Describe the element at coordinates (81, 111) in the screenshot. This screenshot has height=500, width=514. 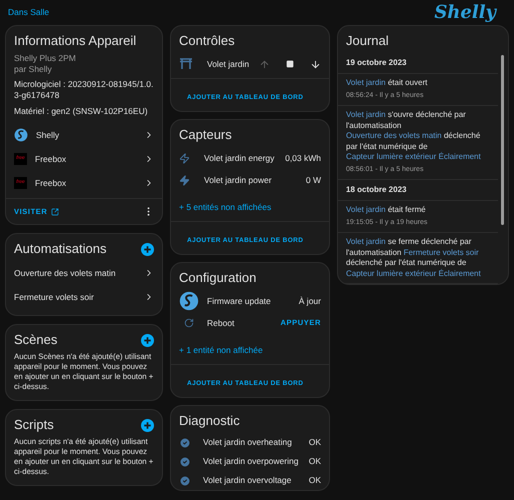
I see `hardware-text: Matériel : gen2 (SNSW-102P16EU)` at that location.